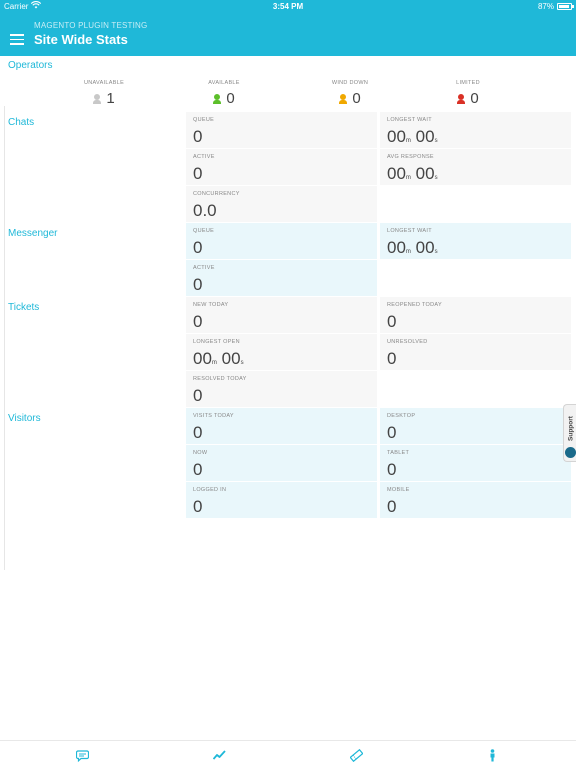  Describe the element at coordinates (30, 65) in the screenshot. I see `section-operators-label: Operators` at that location.